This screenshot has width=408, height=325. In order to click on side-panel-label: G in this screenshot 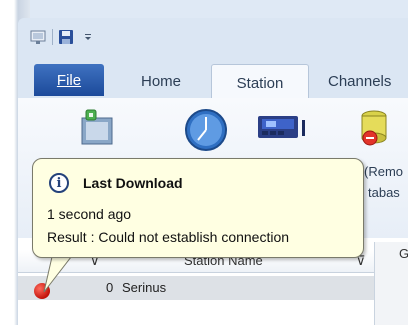, I will do `click(403, 253)`.